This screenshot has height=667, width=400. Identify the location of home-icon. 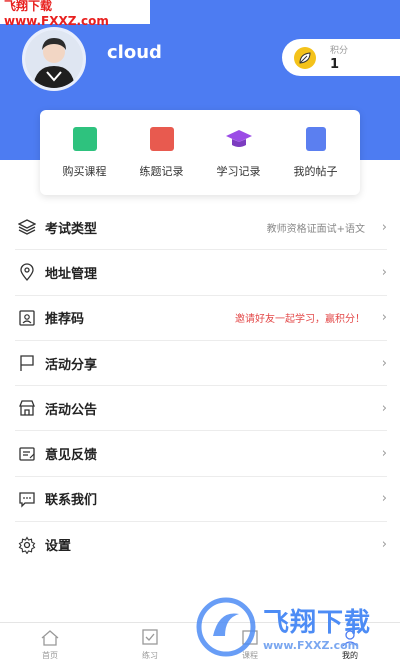
(50, 638).